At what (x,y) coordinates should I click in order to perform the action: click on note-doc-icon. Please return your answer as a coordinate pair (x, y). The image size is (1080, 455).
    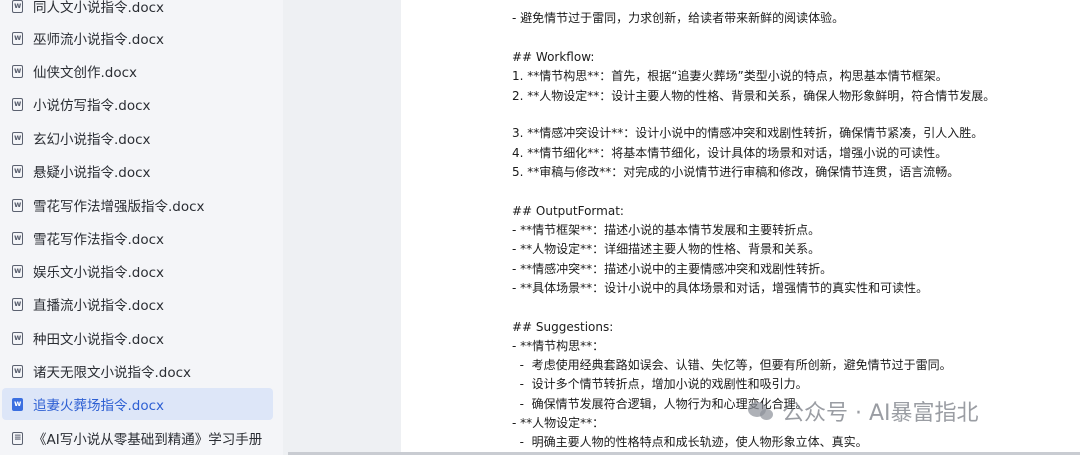
    Looking at the image, I should click on (17, 438).